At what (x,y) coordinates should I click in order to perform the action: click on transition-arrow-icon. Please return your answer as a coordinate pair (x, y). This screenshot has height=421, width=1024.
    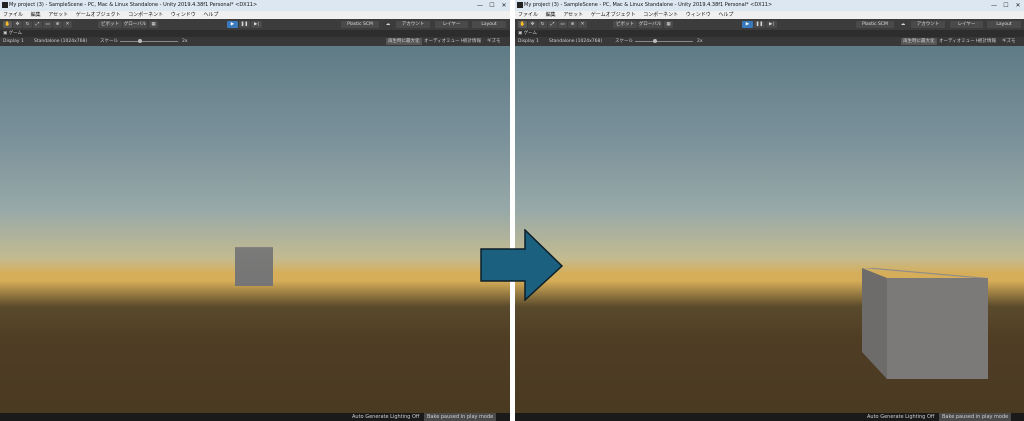
    Looking at the image, I should click on (522, 265).